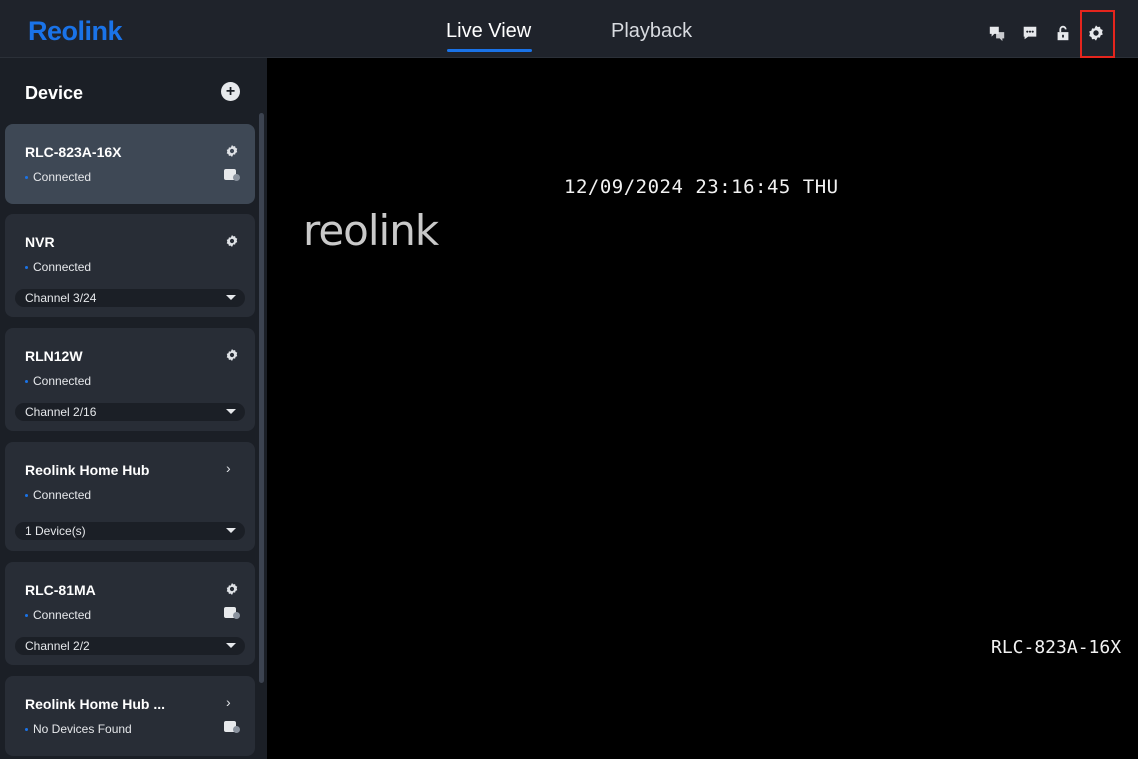 Image resolution: width=1138 pixels, height=759 pixels. Describe the element at coordinates (130, 613) in the screenshot. I see `device-card-rlc-81ma: RLC-81MA Connected Channel 2/2` at that location.